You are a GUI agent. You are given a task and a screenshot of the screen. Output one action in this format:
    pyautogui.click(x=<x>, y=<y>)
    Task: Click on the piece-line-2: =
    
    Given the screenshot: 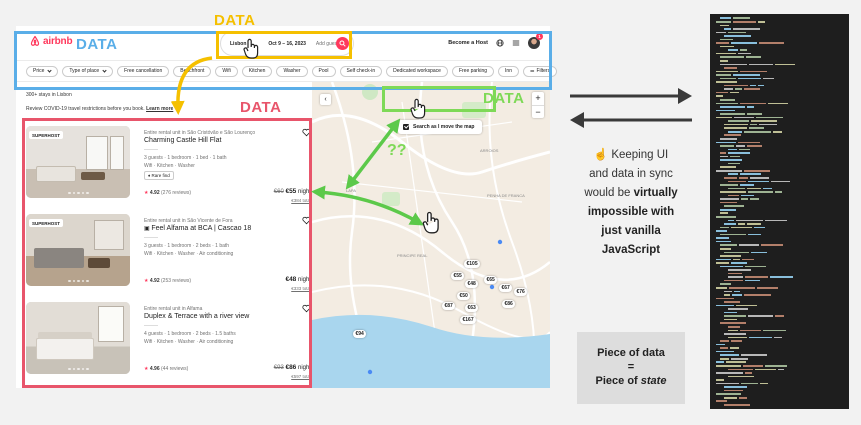 What is the action you would take?
    pyautogui.click(x=631, y=367)
    